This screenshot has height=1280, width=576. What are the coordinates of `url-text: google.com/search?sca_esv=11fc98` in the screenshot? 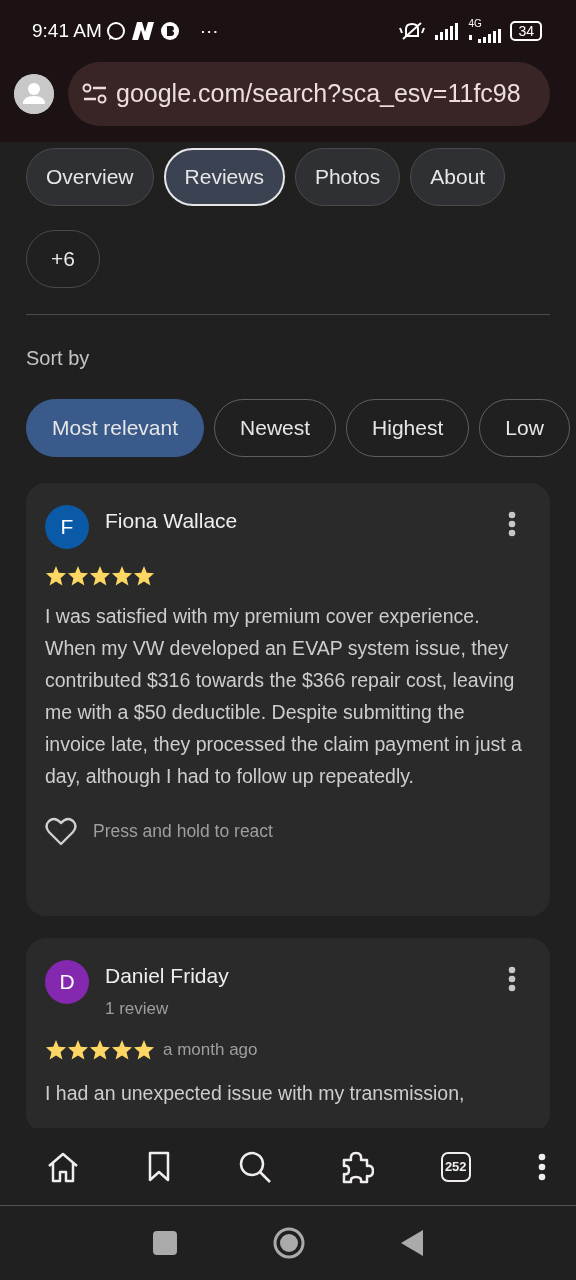 It's located at (318, 94).